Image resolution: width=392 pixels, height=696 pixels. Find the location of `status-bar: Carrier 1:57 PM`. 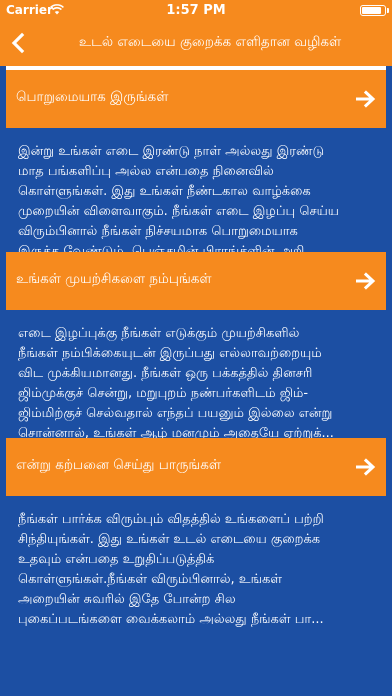

status-bar: Carrier 1:57 PM is located at coordinates (196, 10).